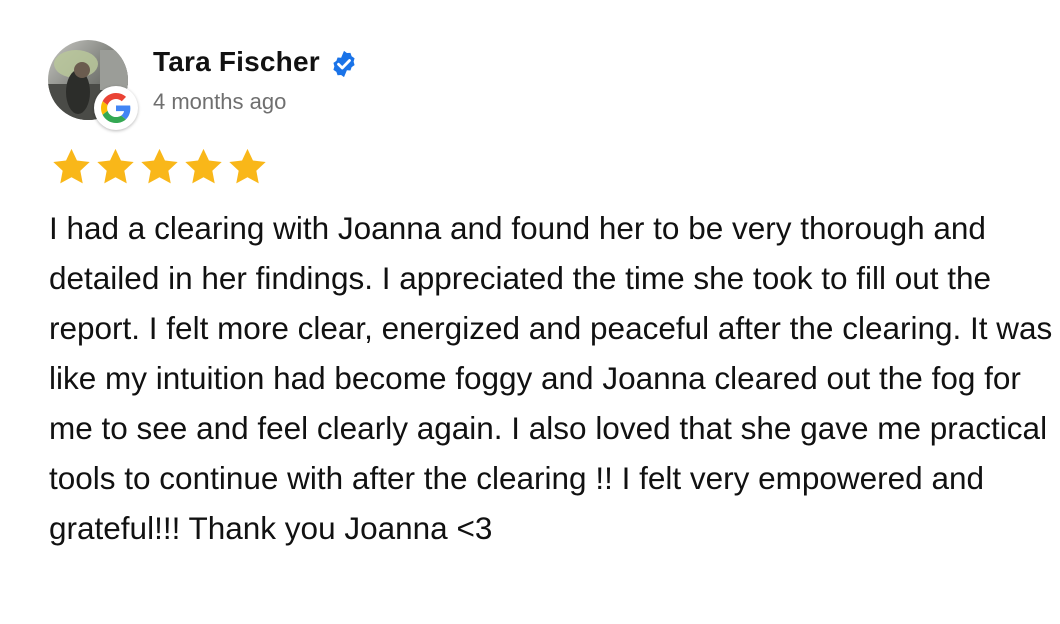  I want to click on verified-check-icon, so click(344, 64).